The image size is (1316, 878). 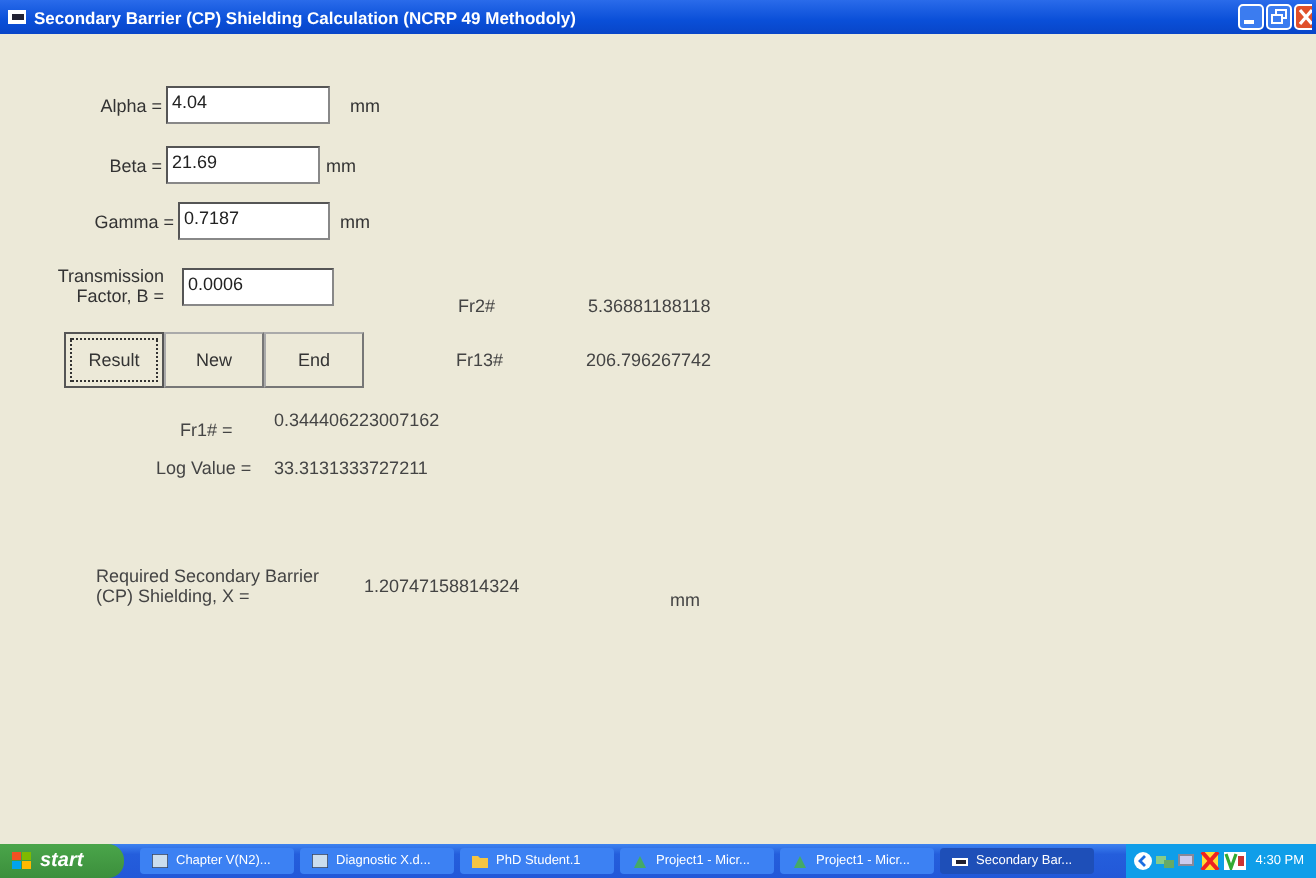 I want to click on window-icon, so click(x=960, y=861).